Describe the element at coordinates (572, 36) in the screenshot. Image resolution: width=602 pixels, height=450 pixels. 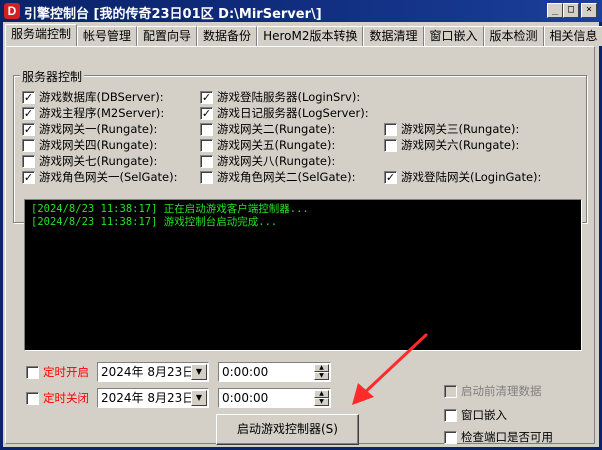
I see `tab-related-info: 相关信息` at that location.